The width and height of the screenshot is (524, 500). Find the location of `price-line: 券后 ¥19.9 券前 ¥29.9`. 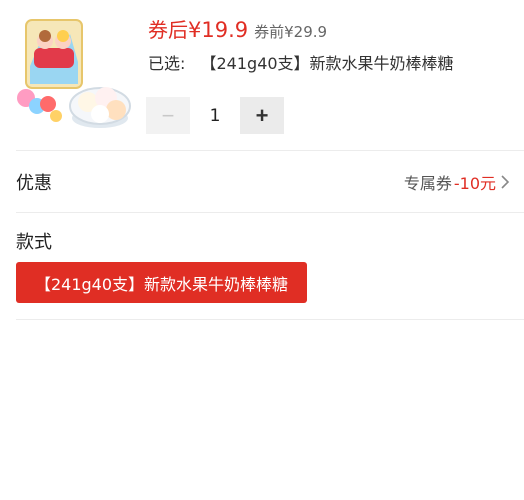

price-line: 券后 ¥19.9 券前 ¥29.9 is located at coordinates (237, 29).